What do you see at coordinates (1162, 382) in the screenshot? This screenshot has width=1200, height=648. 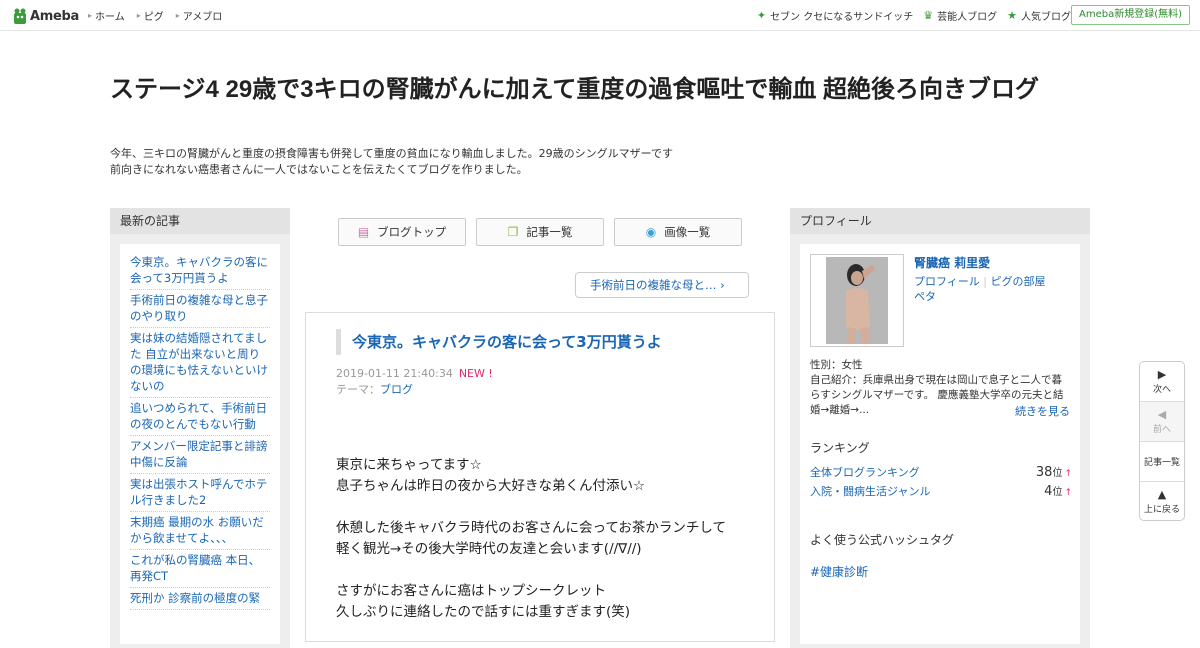 I see `next-button: ▶ 次へ` at bounding box center [1162, 382].